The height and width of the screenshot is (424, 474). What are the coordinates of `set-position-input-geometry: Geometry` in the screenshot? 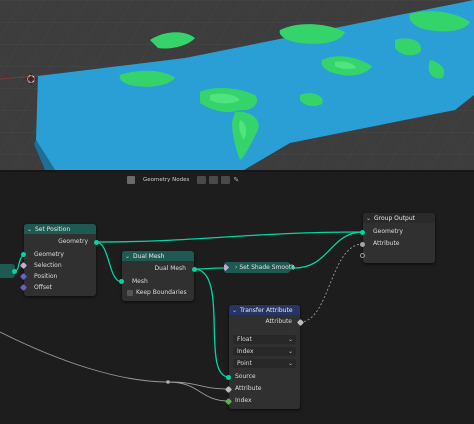 It's located at (49, 254).